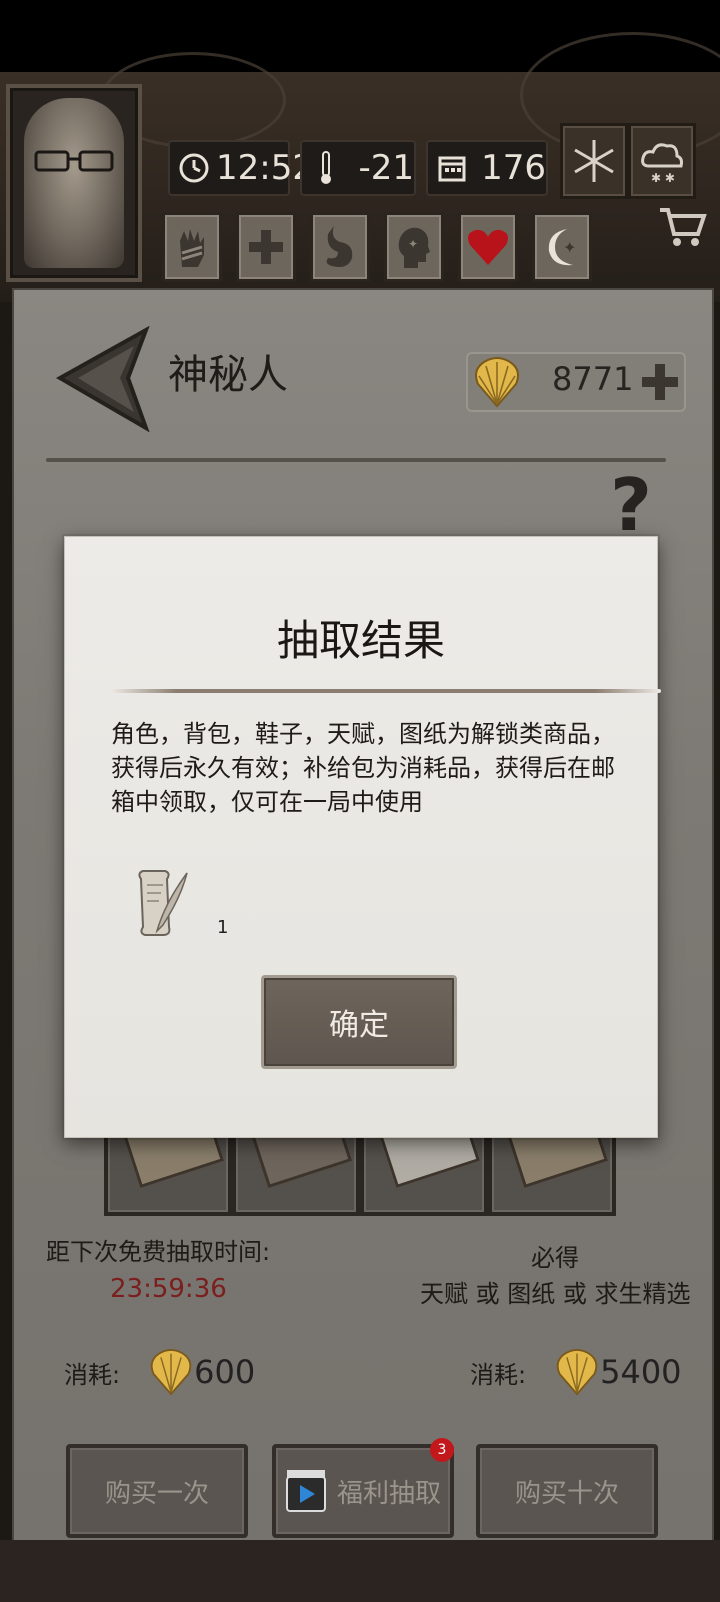 The width and height of the screenshot is (720, 1602). I want to click on stomach-icon, so click(339, 246).